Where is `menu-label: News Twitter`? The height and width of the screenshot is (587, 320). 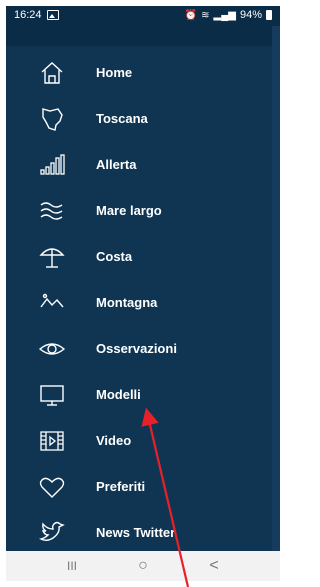
menu-label: News Twitter is located at coordinates (136, 532).